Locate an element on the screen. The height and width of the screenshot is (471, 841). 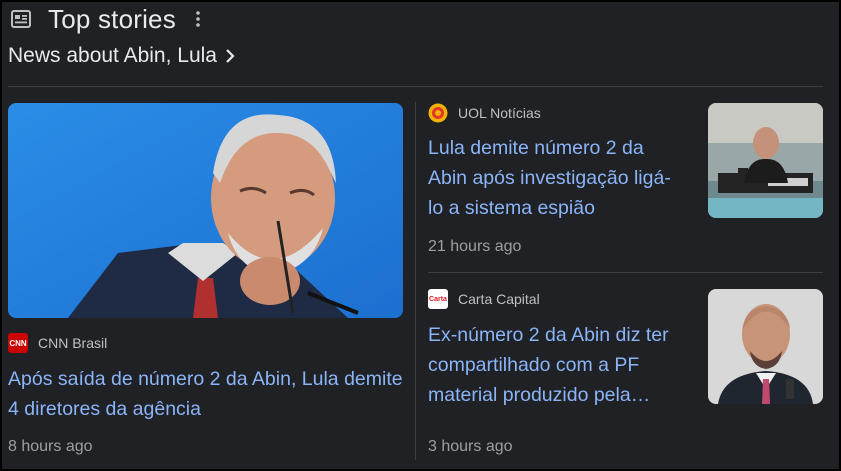
story-time: 8 hours ago is located at coordinates (50, 446).